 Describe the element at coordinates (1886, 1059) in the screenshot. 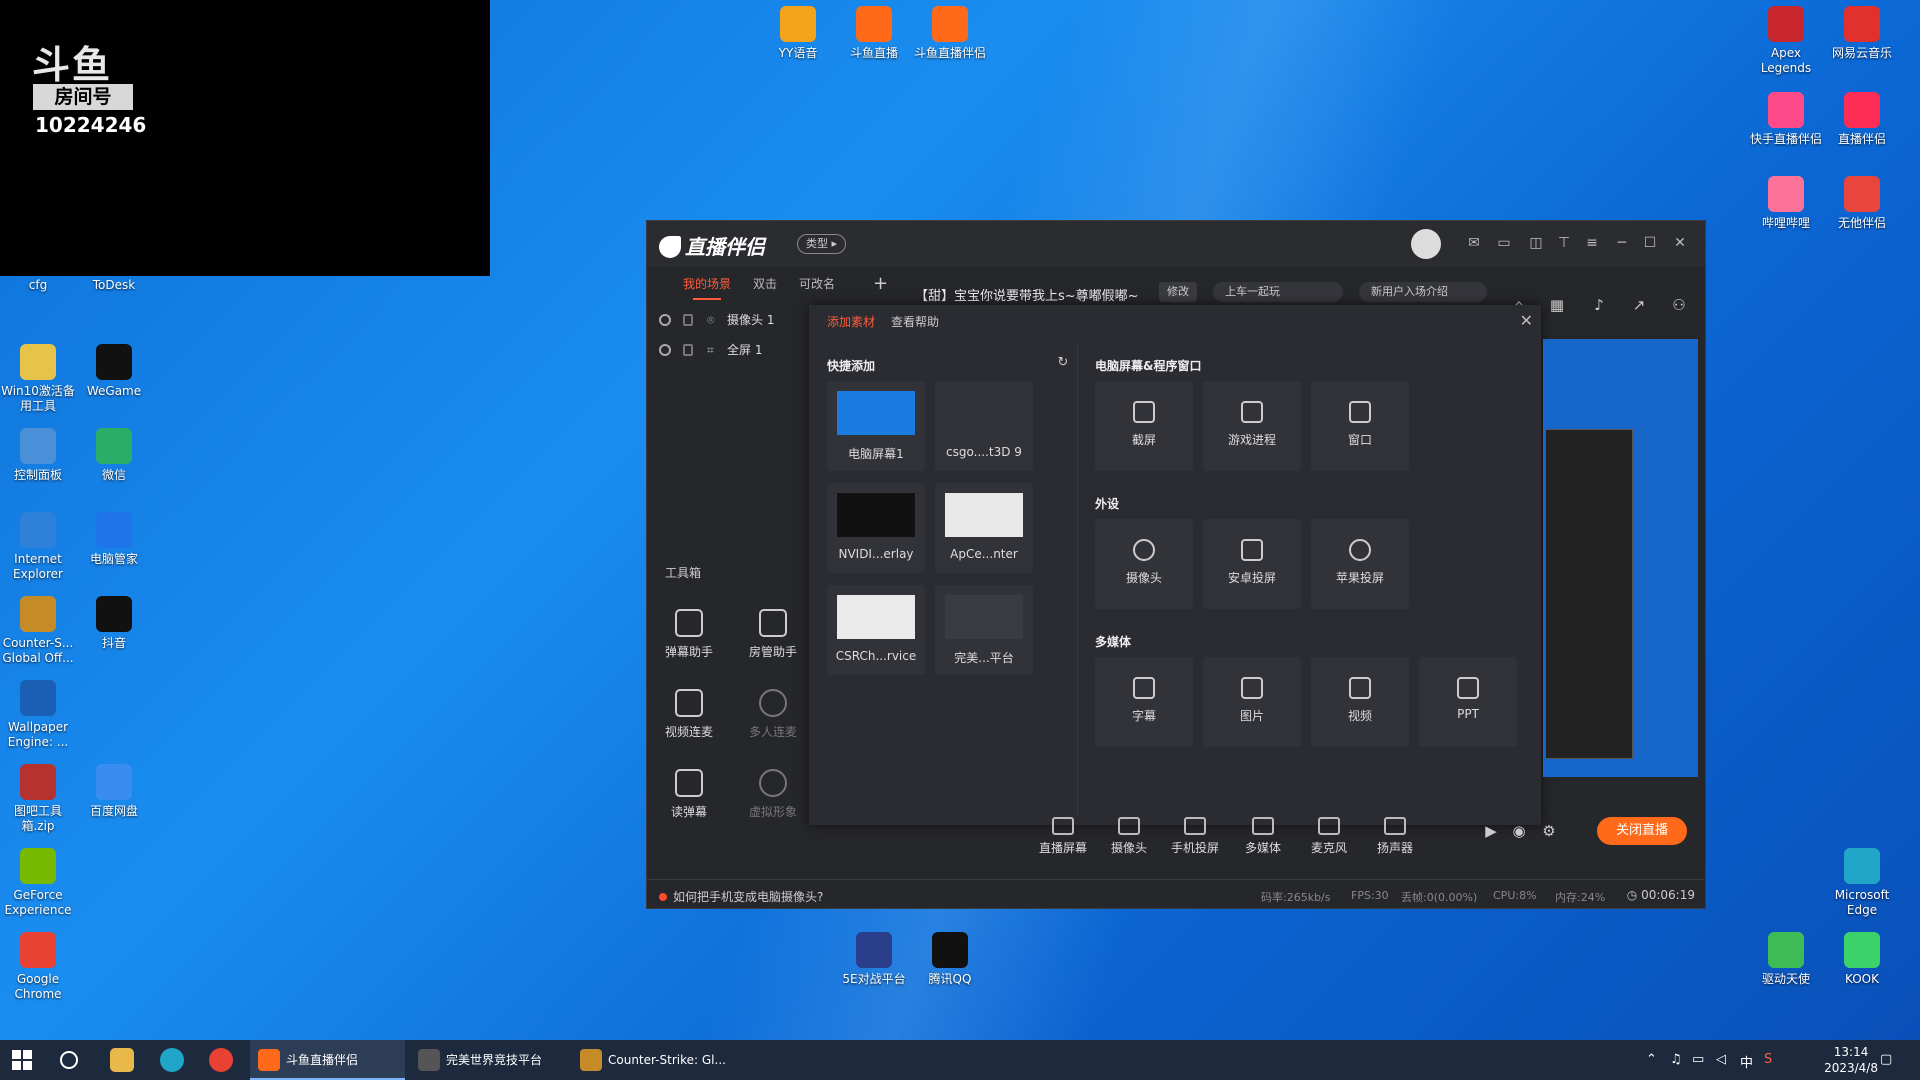

I see `notification-icon: ▢` at that location.